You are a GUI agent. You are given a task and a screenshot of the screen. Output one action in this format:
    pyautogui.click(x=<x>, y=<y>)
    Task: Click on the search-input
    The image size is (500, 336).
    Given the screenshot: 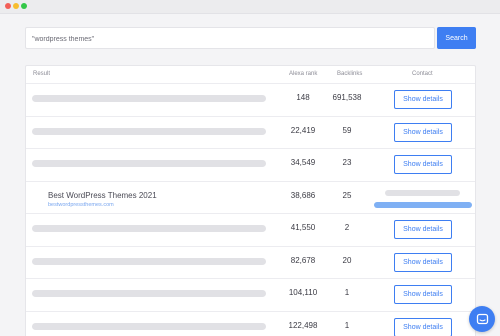 What is the action you would take?
    pyautogui.click(x=230, y=39)
    